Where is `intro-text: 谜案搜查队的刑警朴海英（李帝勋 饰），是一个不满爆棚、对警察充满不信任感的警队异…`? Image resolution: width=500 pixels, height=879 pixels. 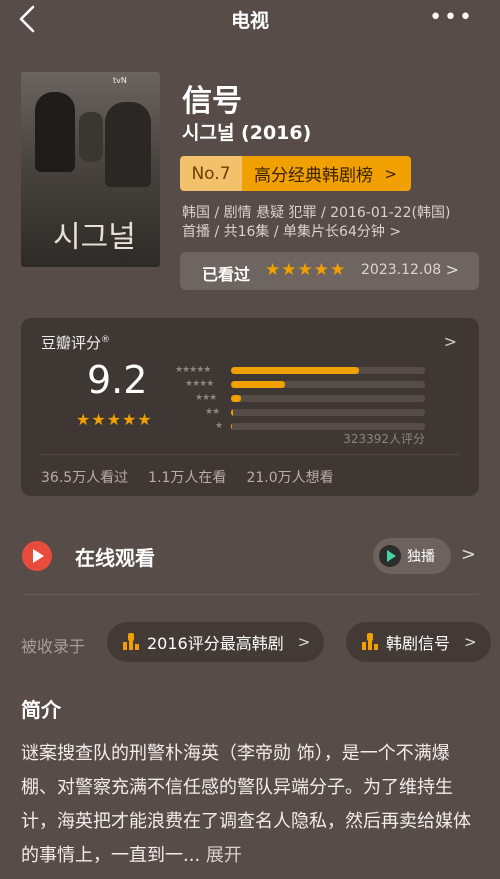
intro-text: 谜案搜查队的刑警朴海英（李帝勋 饰），是一个不满爆棚、对警察充满不信任感的警队异… is located at coordinates (252, 805).